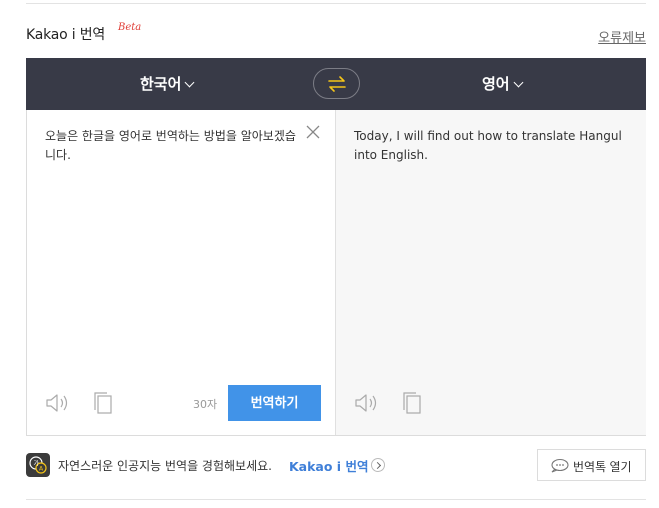 This screenshot has height=508, width=659. I want to click on swap-languages-button, so click(336, 83).